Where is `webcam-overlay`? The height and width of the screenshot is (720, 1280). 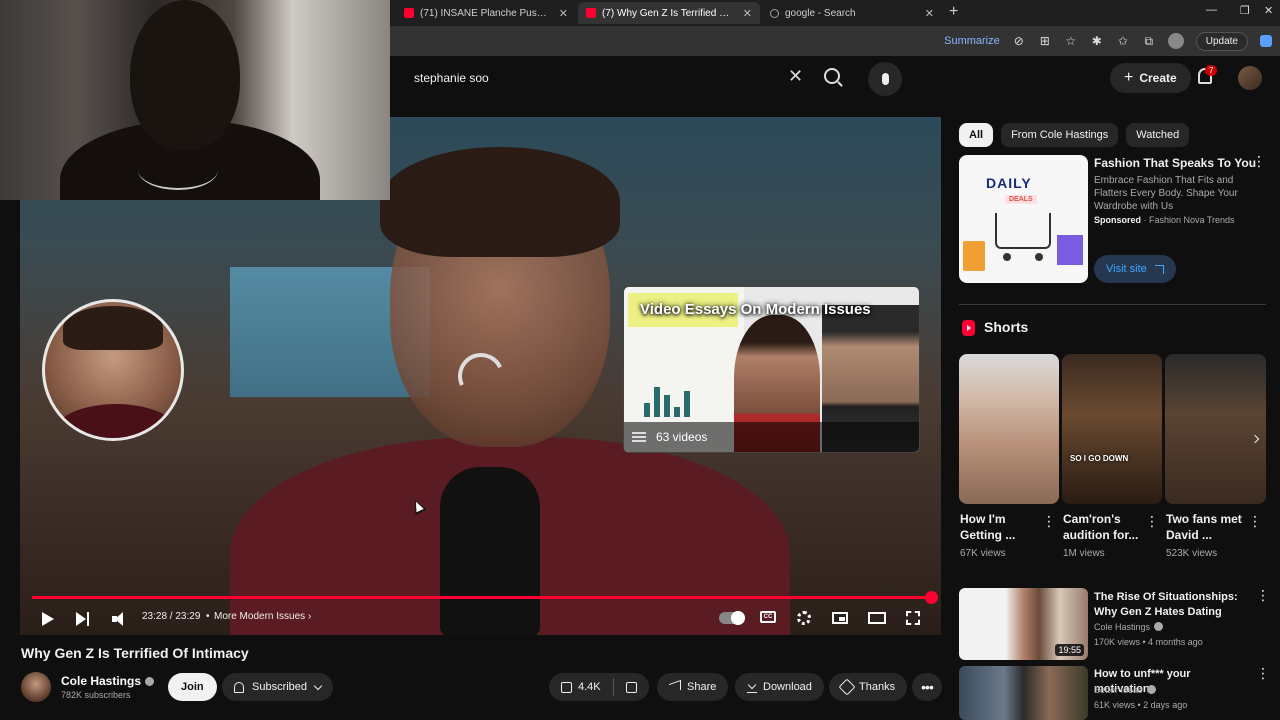 webcam-overlay is located at coordinates (195, 100).